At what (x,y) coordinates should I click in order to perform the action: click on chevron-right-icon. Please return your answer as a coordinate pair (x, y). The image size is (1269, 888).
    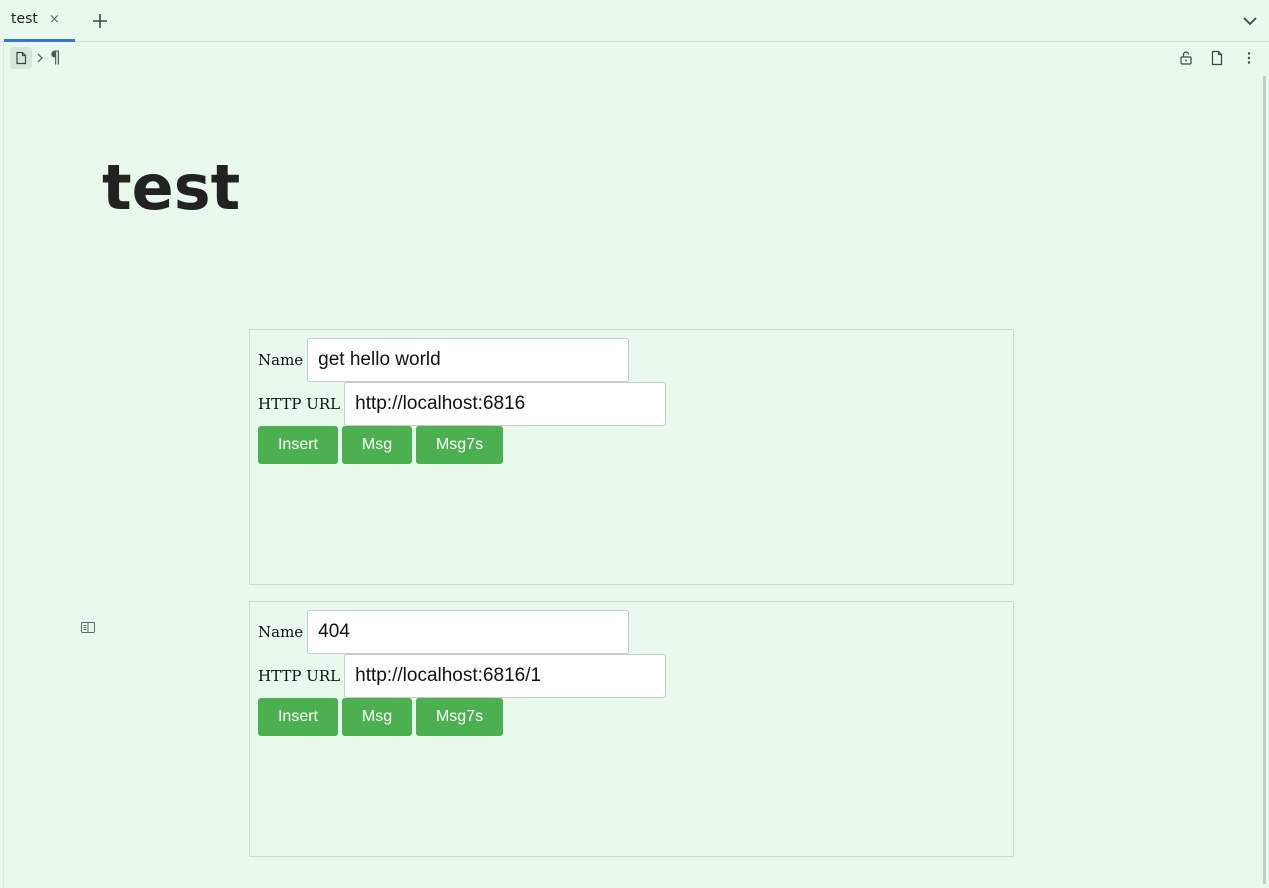
    Looking at the image, I should click on (40, 58).